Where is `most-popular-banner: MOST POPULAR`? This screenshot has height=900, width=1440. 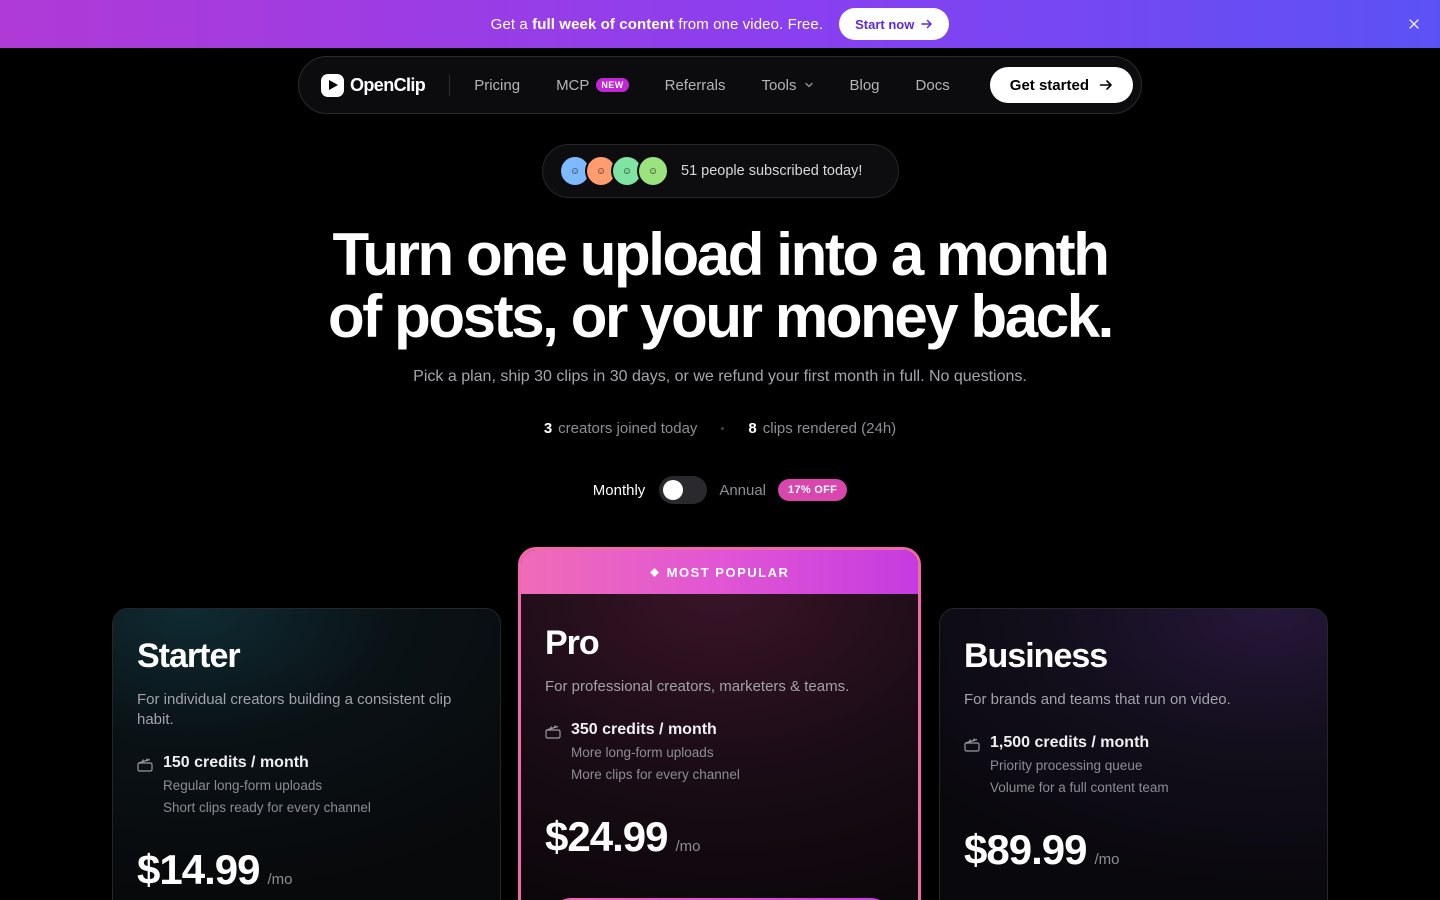
most-popular-banner: MOST POPULAR is located at coordinates (719, 572).